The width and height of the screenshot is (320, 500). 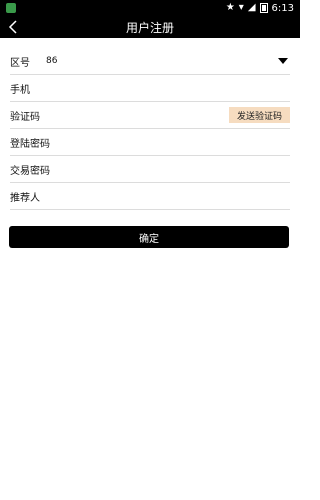 What do you see at coordinates (259, 115) in the screenshot?
I see `send-code-button: 发送验证码` at bounding box center [259, 115].